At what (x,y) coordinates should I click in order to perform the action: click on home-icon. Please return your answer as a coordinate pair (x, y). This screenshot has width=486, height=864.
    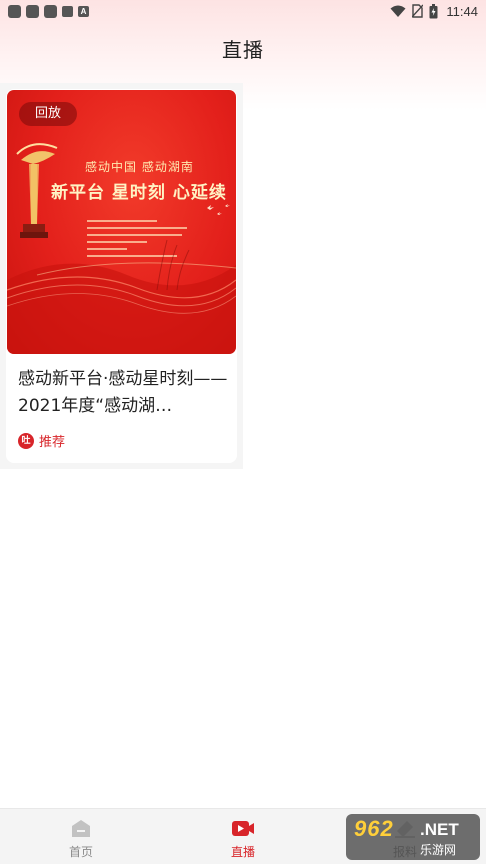
    Looking at the image, I should click on (81, 828).